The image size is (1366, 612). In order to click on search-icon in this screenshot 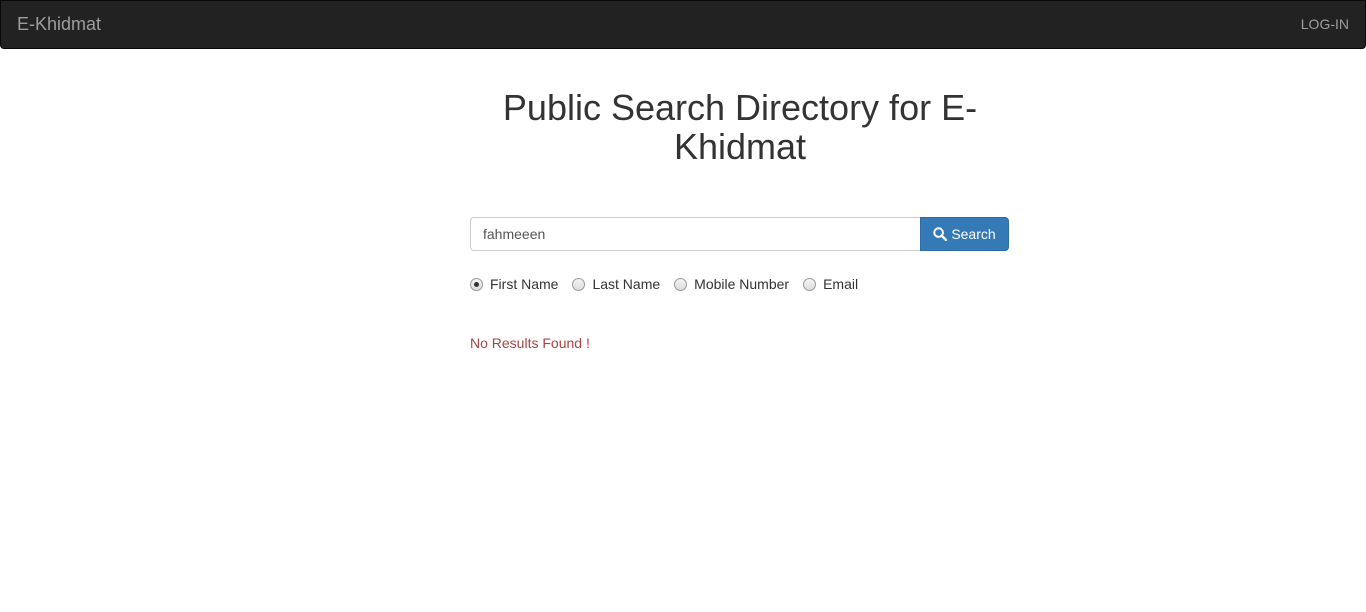, I will do `click(940, 234)`.